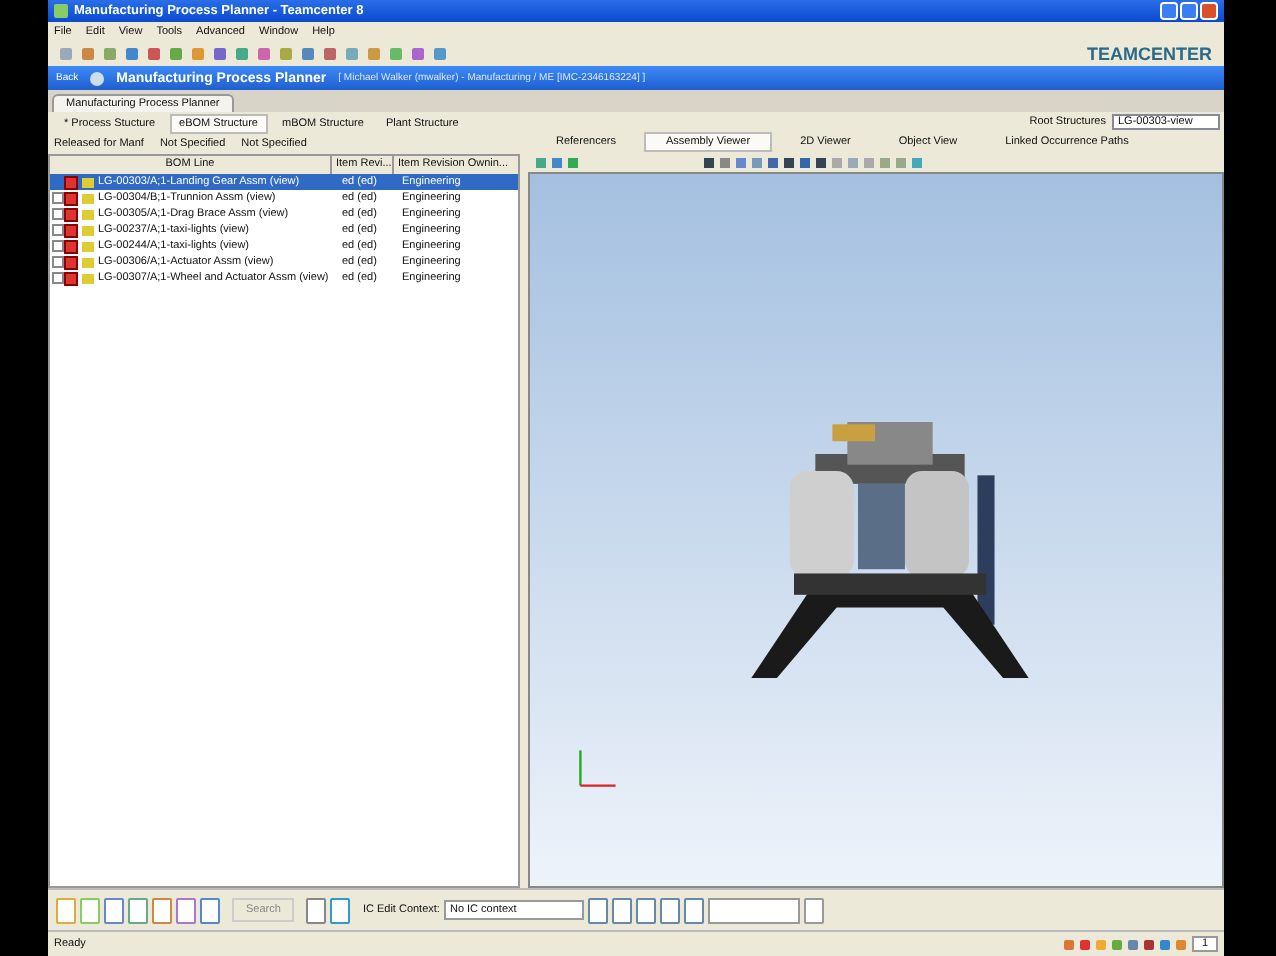  What do you see at coordinates (1209, 11) in the screenshot?
I see `close-button` at bounding box center [1209, 11].